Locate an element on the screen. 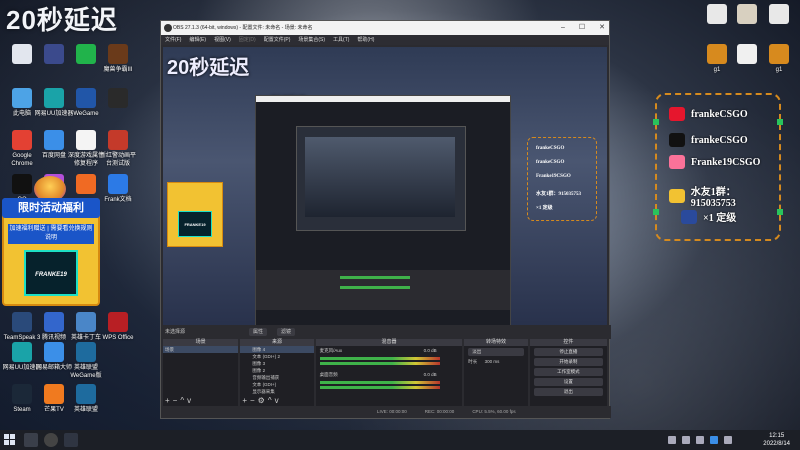 The width and height of the screenshot is (800, 450). desktop-icon: 英雄联盟WeGame版 is located at coordinates (86, 361).